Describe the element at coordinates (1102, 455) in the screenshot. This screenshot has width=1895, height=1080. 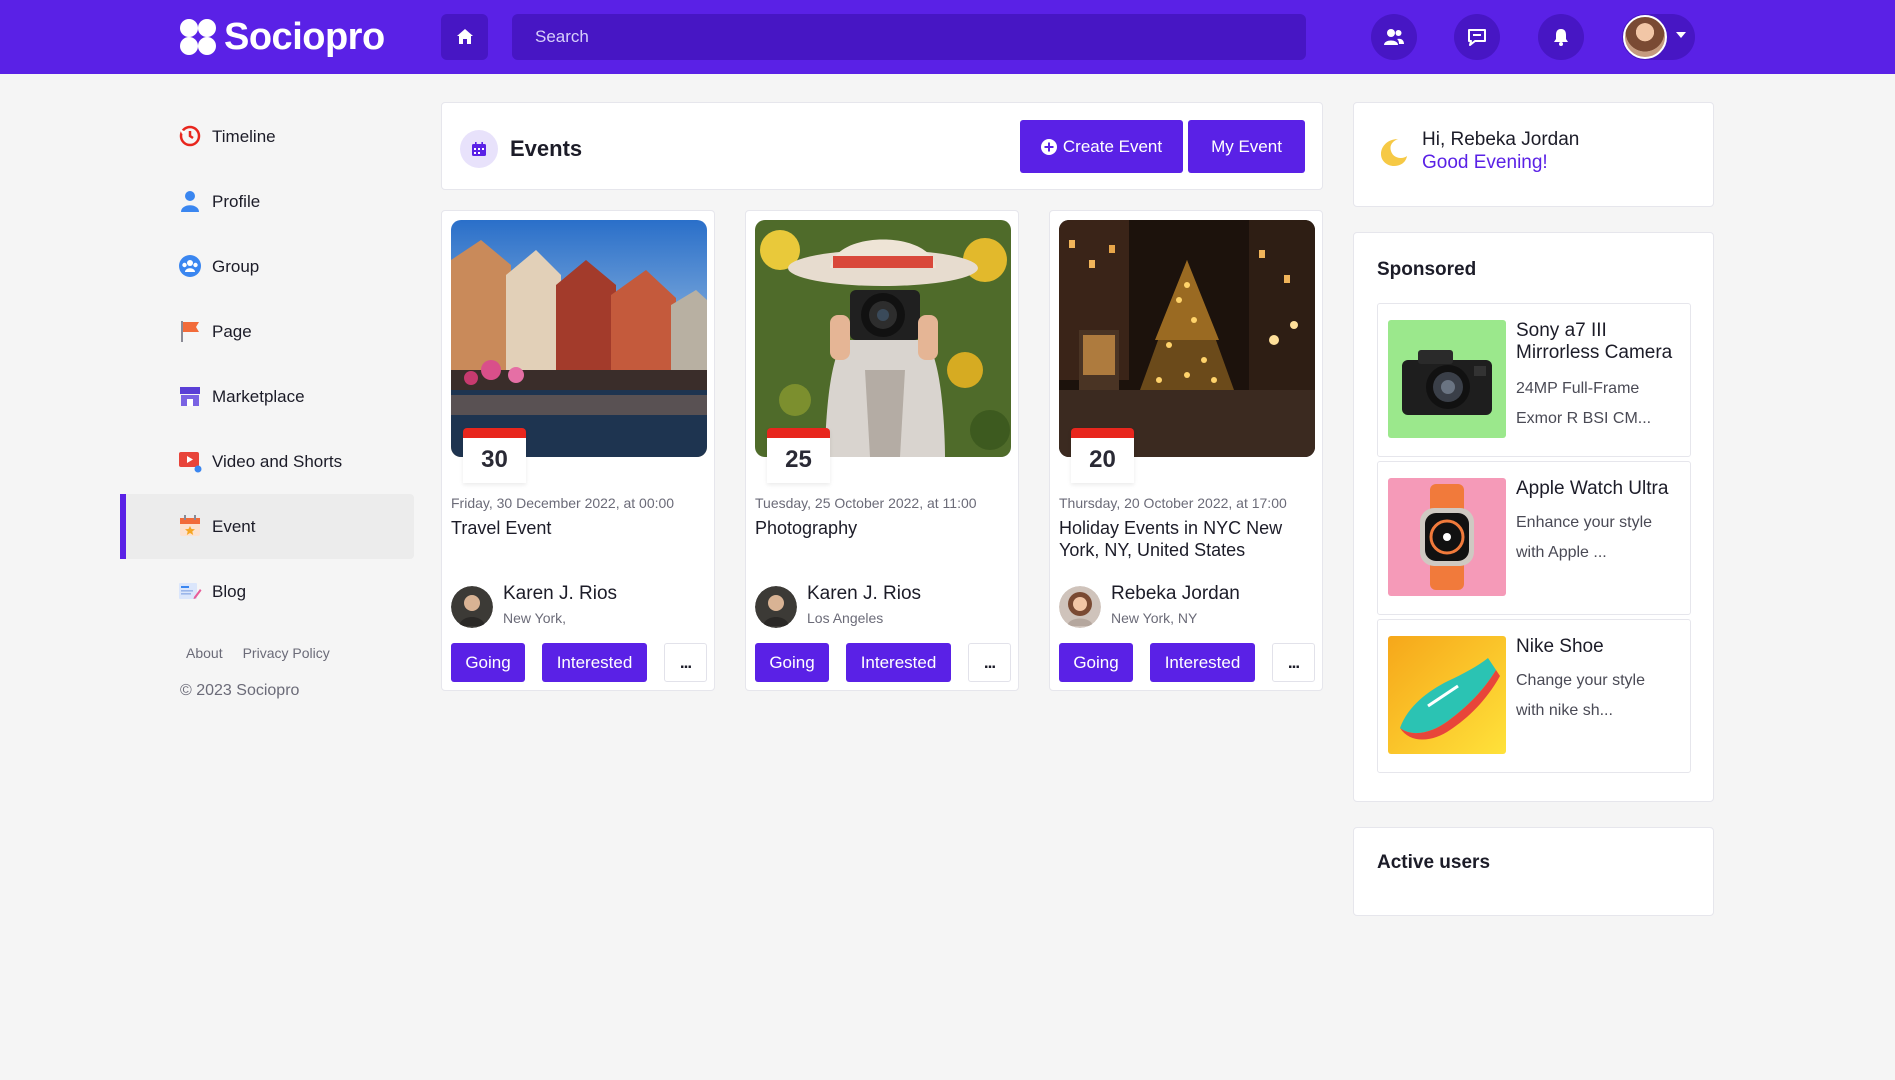
I see `date-badge: 20` at that location.